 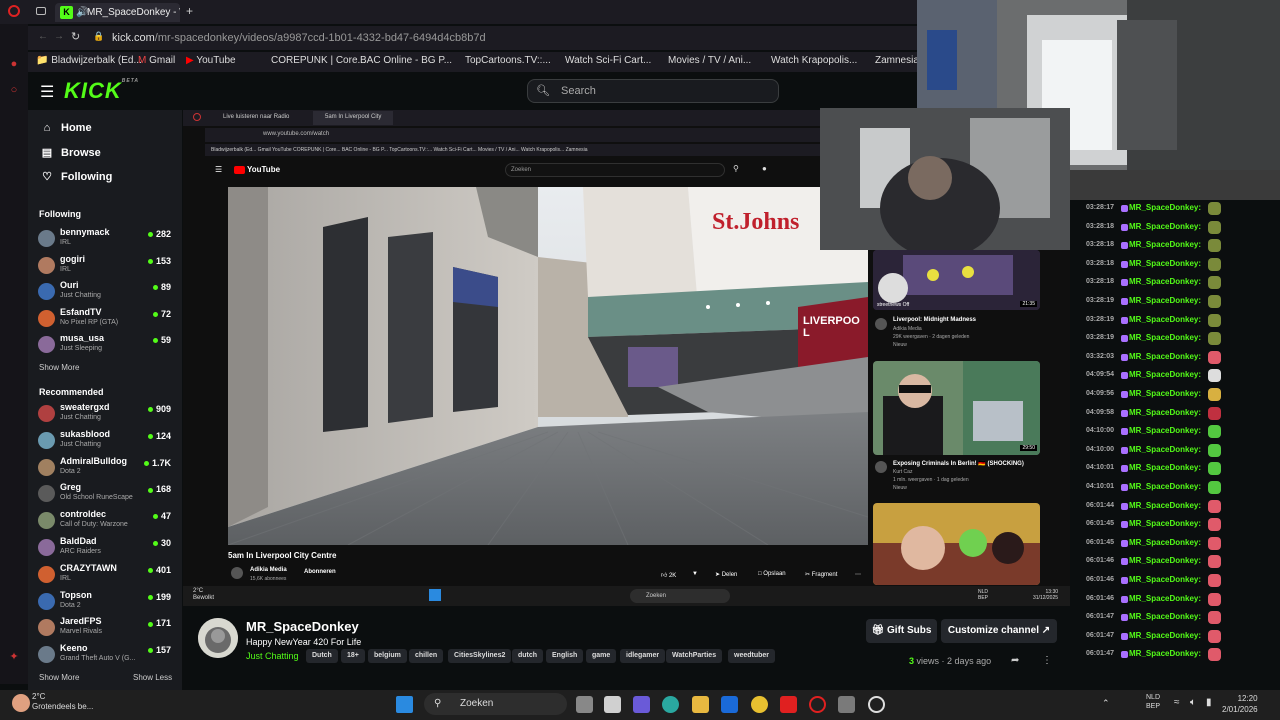 What do you see at coordinates (480, 656) in the screenshot?
I see `stream-tag: CitiesSkylines2` at bounding box center [480, 656].